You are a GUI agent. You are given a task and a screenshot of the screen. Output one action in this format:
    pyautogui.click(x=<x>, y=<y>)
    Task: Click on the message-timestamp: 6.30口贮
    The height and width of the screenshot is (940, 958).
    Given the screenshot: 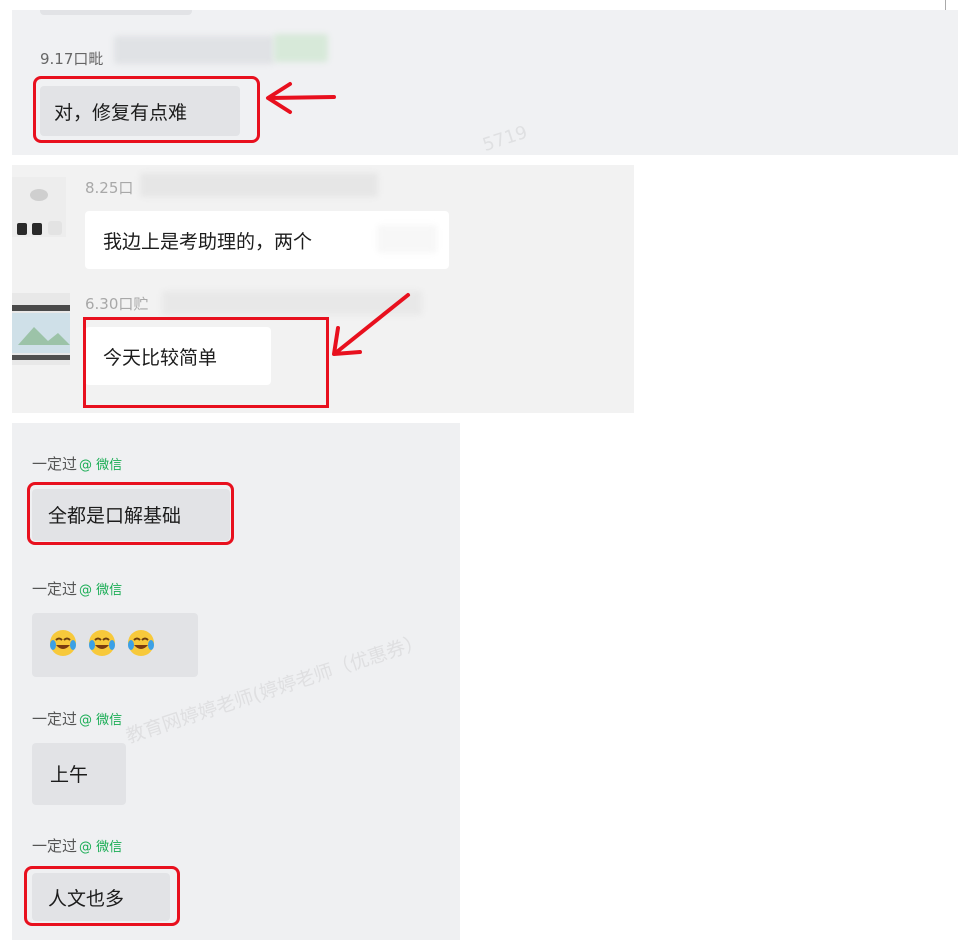 What is the action you would take?
    pyautogui.click(x=117, y=304)
    